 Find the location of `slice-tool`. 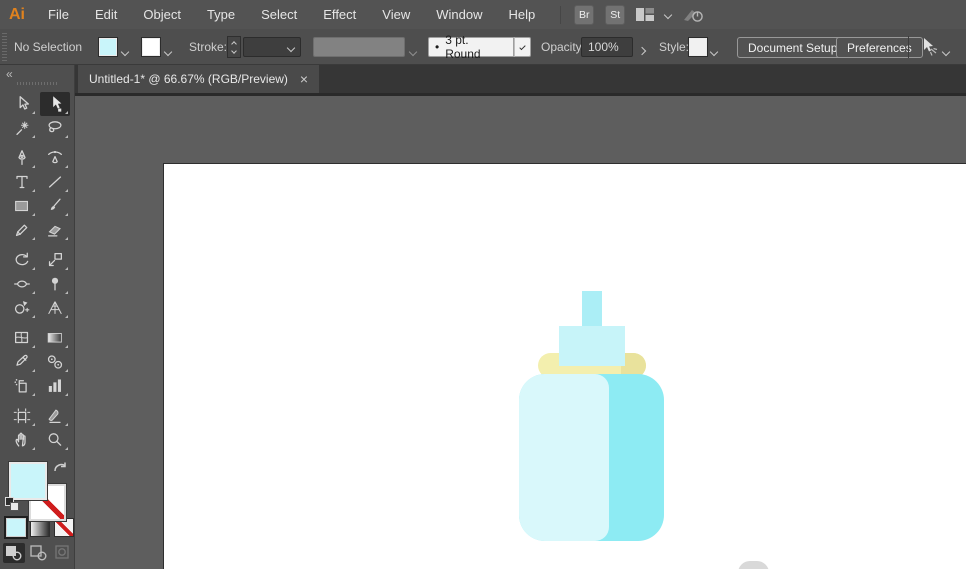

slice-tool is located at coordinates (55, 416).